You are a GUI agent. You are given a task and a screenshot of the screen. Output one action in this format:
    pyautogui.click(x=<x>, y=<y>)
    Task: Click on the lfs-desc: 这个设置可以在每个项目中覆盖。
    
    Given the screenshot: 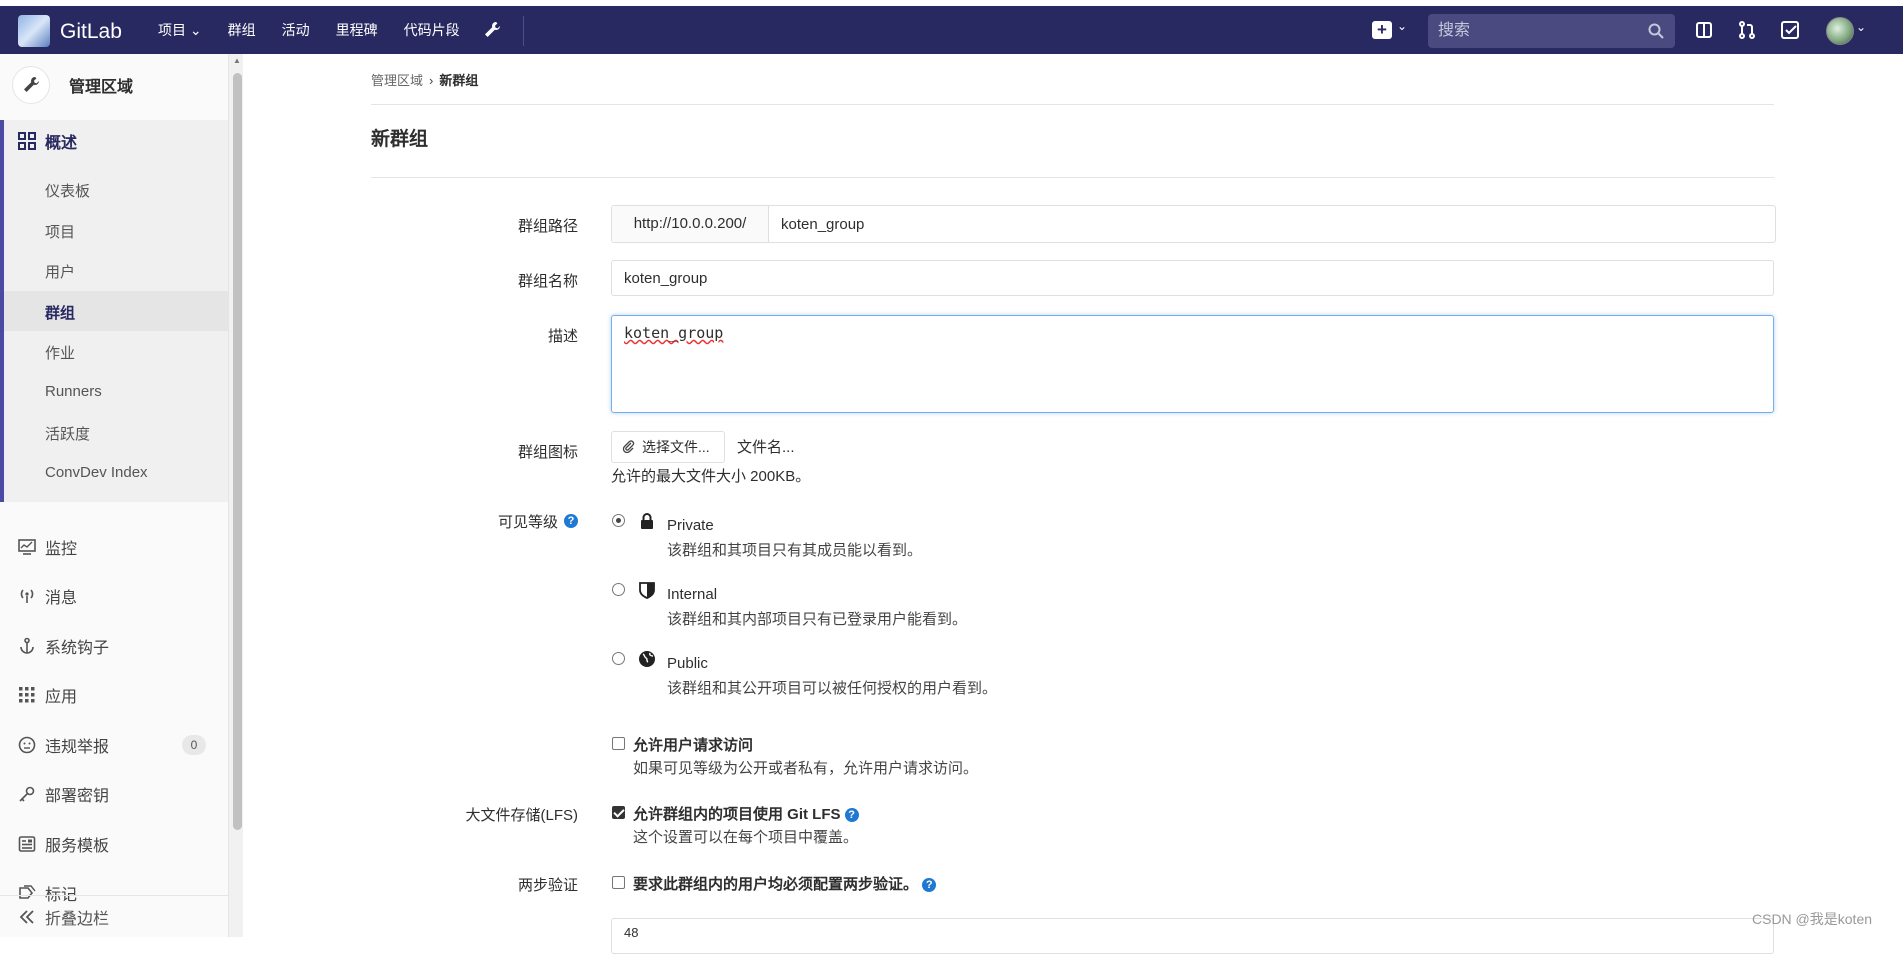 What is the action you would take?
    pyautogui.click(x=746, y=837)
    